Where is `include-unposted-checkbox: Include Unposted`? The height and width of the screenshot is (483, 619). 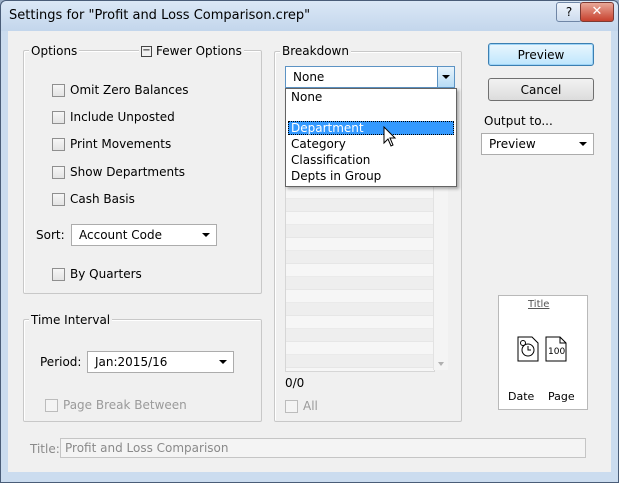 include-unposted-checkbox: Include Unposted is located at coordinates (113, 117).